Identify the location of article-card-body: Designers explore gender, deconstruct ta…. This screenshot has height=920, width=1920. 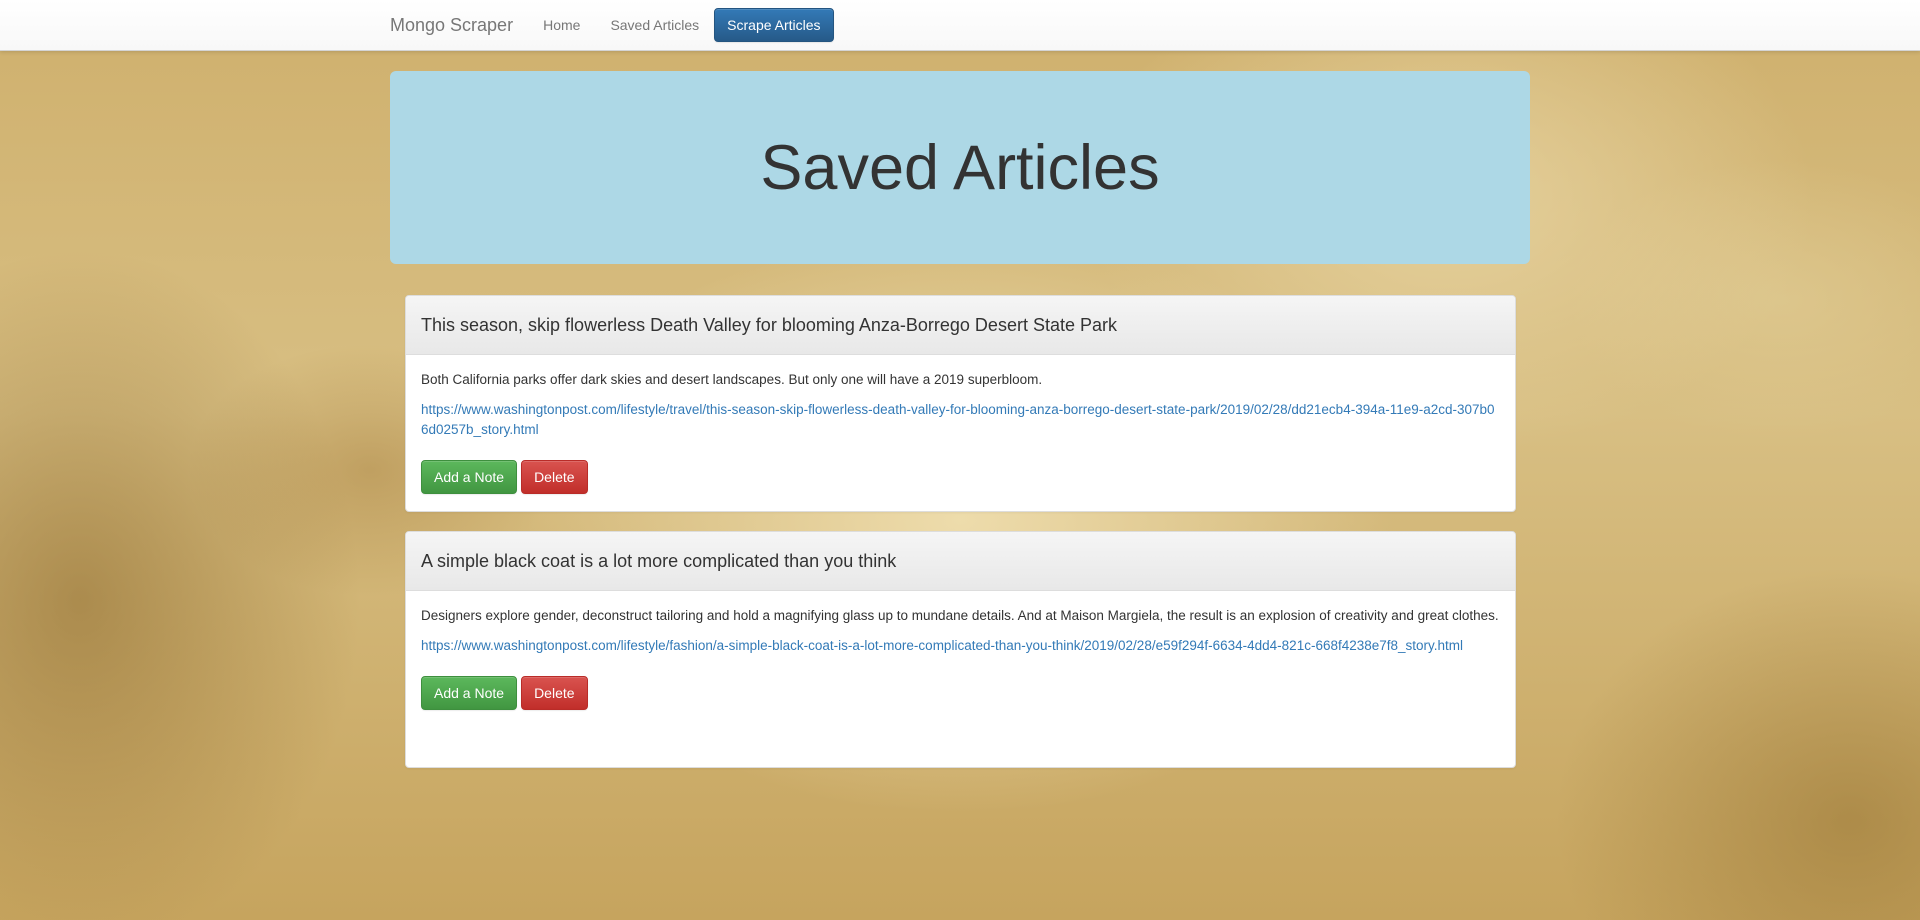
(960, 658).